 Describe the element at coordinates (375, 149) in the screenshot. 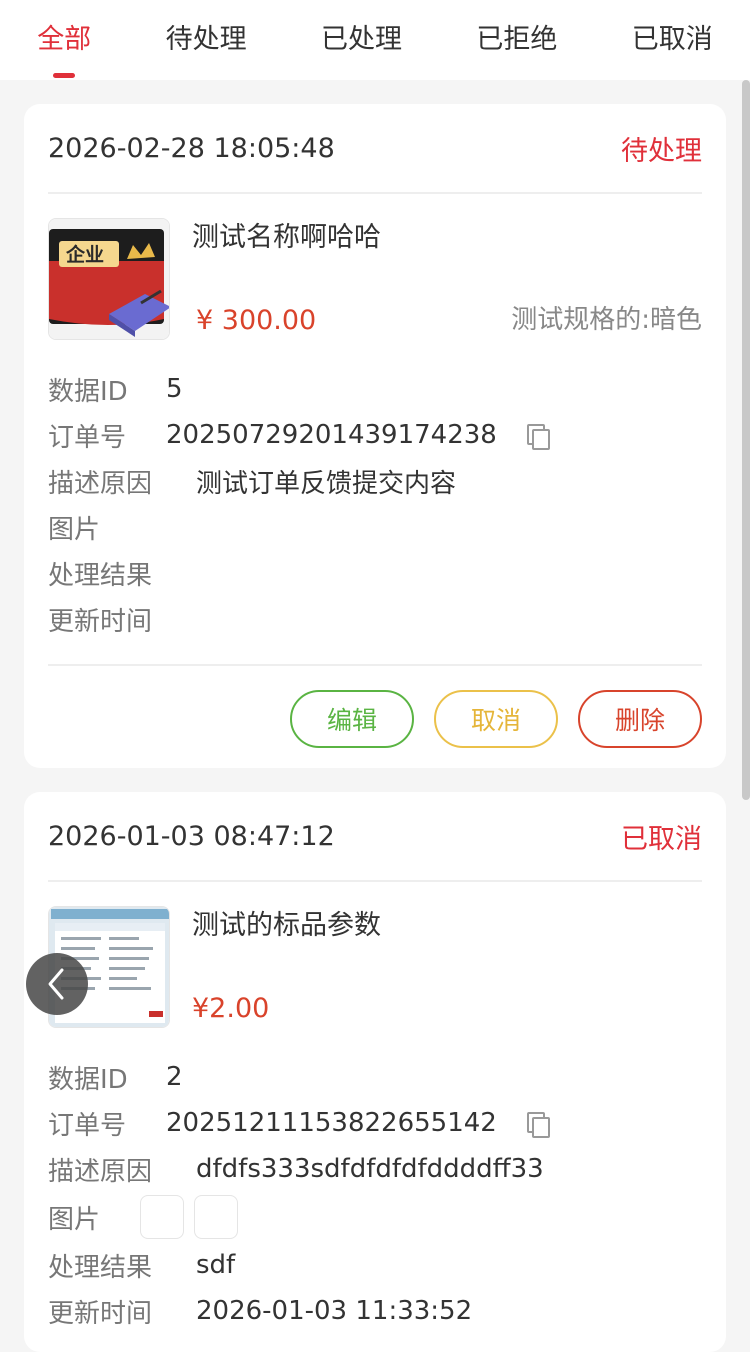

I see `card-header: 2026-02-28 18:05:48 待处理` at that location.